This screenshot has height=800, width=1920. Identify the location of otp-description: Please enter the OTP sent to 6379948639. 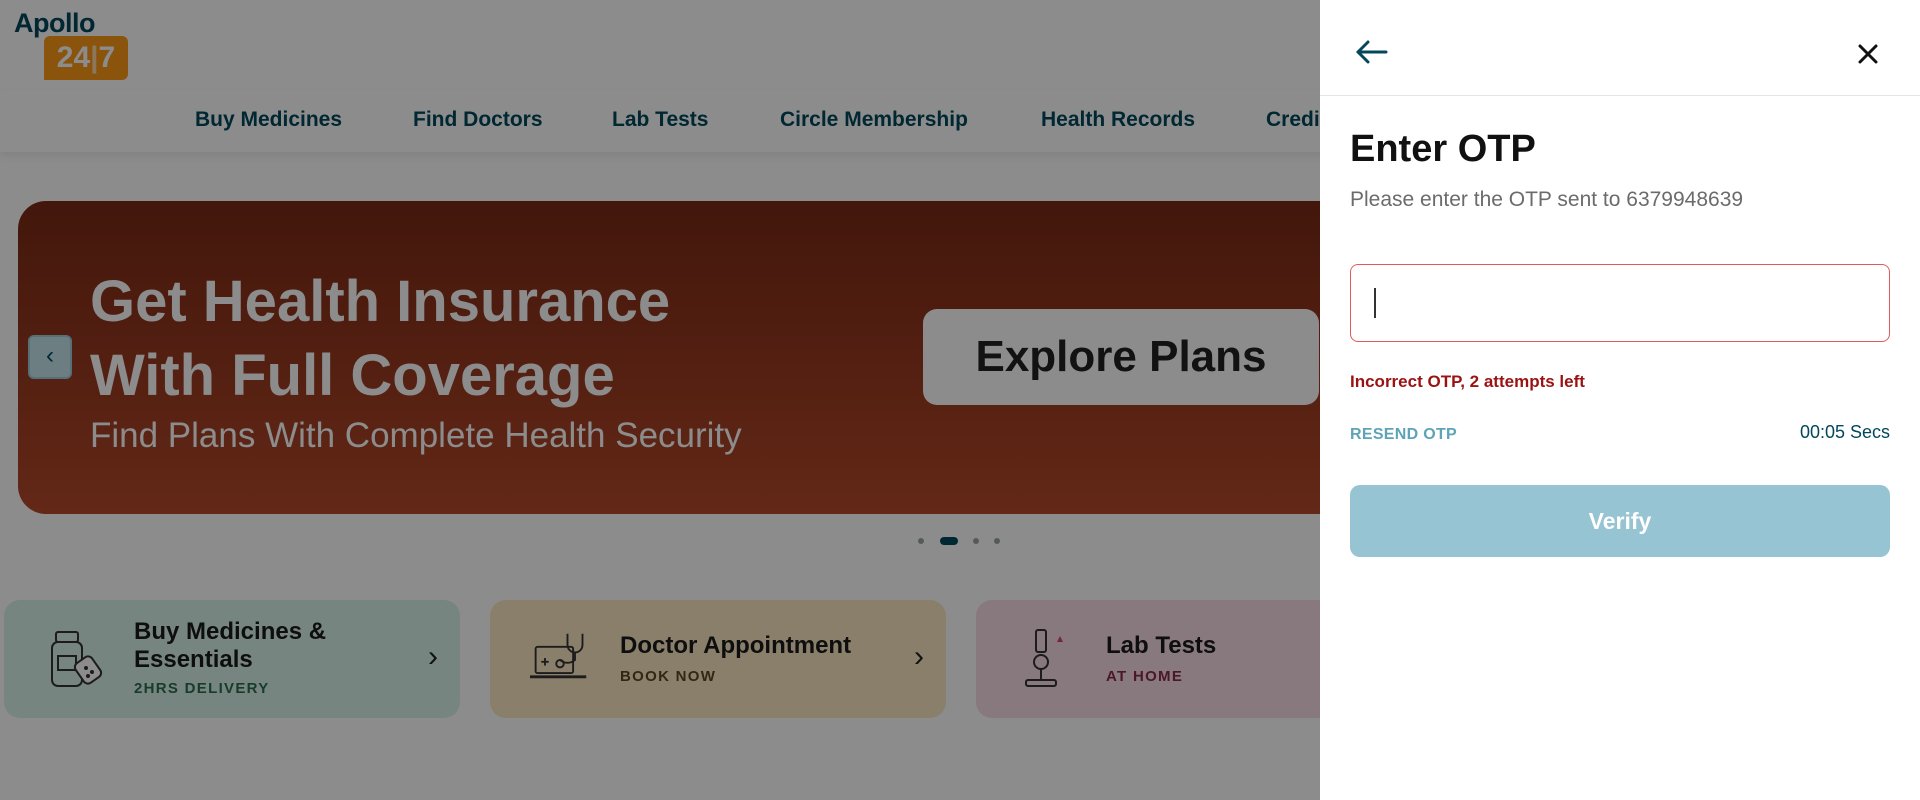
(1547, 199).